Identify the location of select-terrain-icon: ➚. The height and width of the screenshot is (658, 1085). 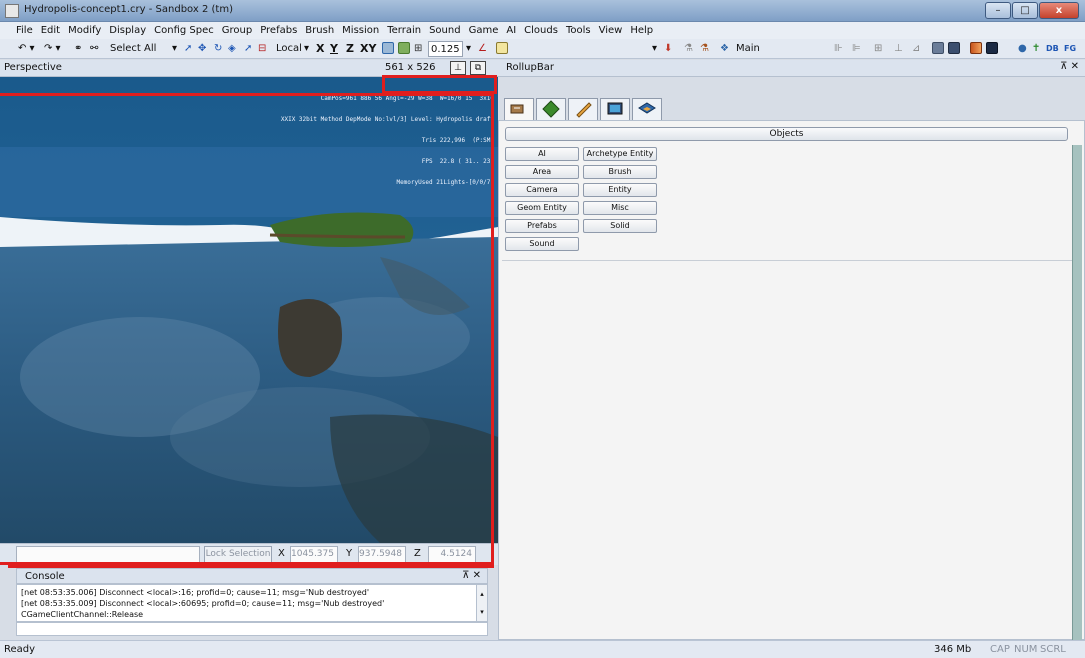
(248, 49).